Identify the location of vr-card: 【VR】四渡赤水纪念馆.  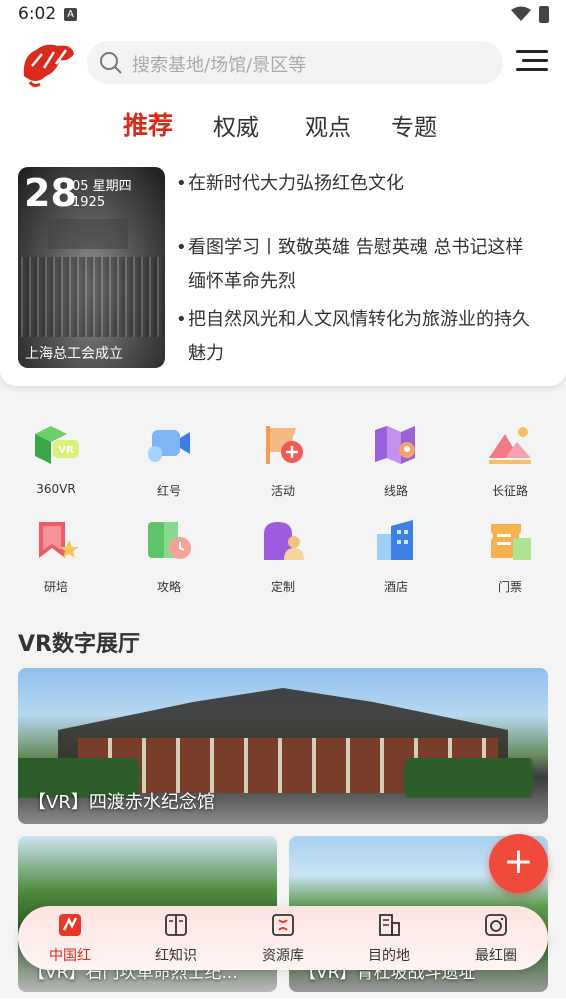
(283, 746).